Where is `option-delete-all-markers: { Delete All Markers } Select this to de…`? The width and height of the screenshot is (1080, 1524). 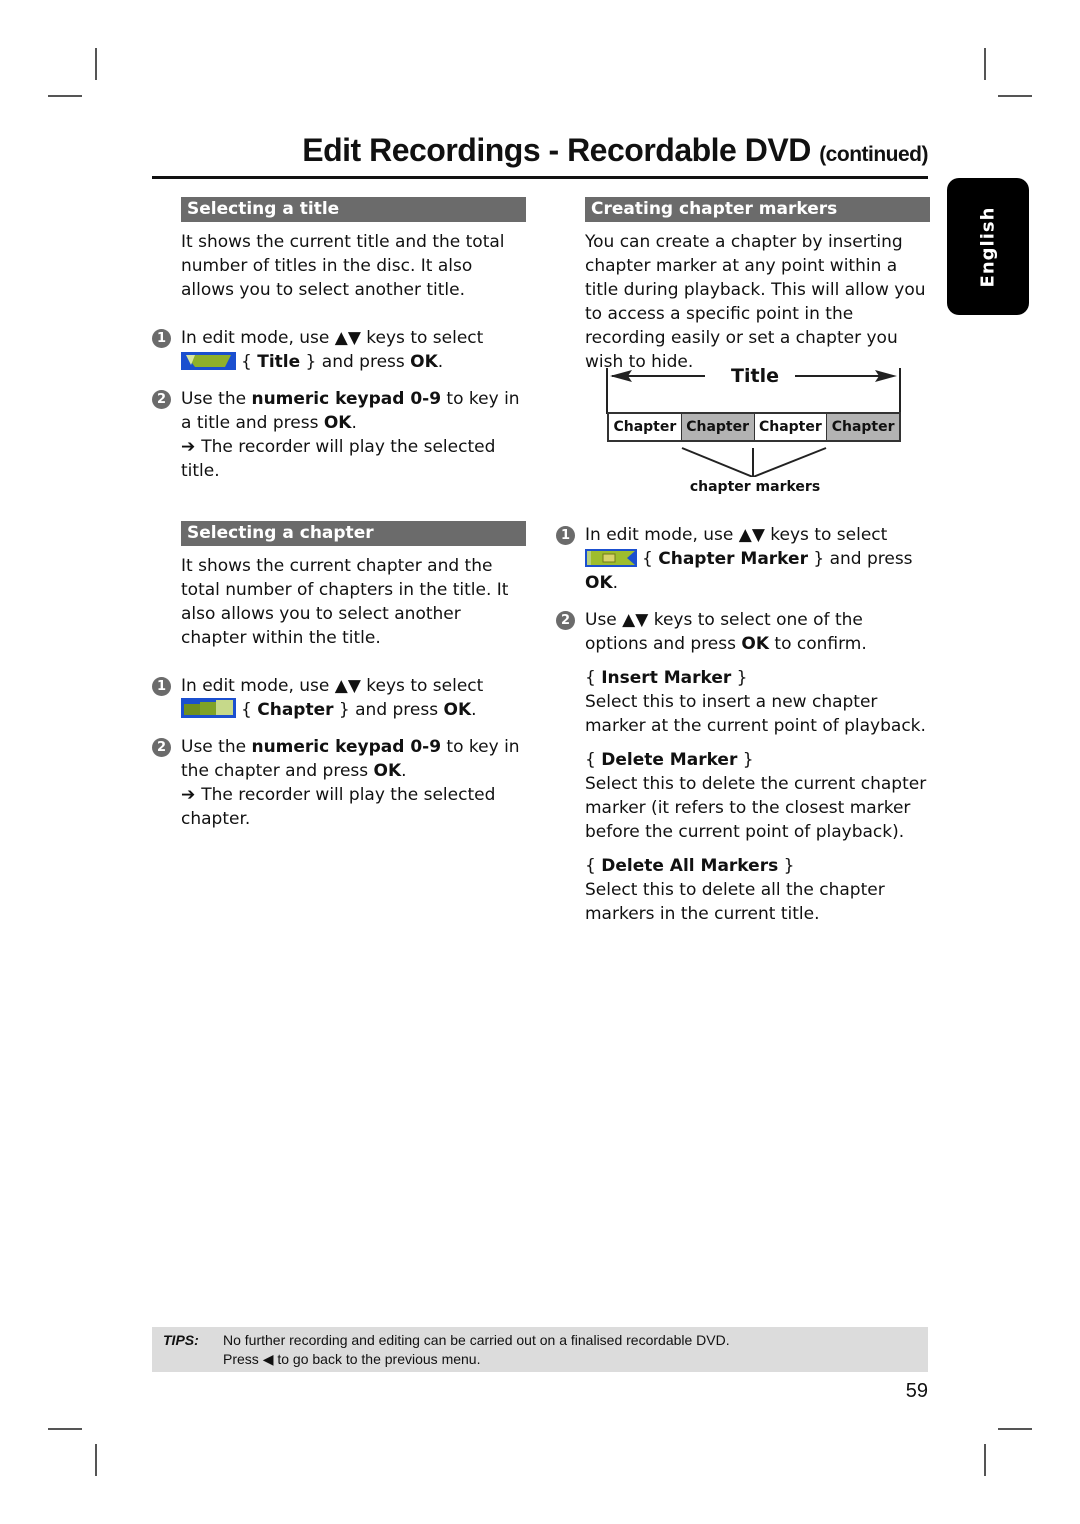 option-delete-all-markers: { Delete All Markers } Select this to de… is located at coordinates (735, 890).